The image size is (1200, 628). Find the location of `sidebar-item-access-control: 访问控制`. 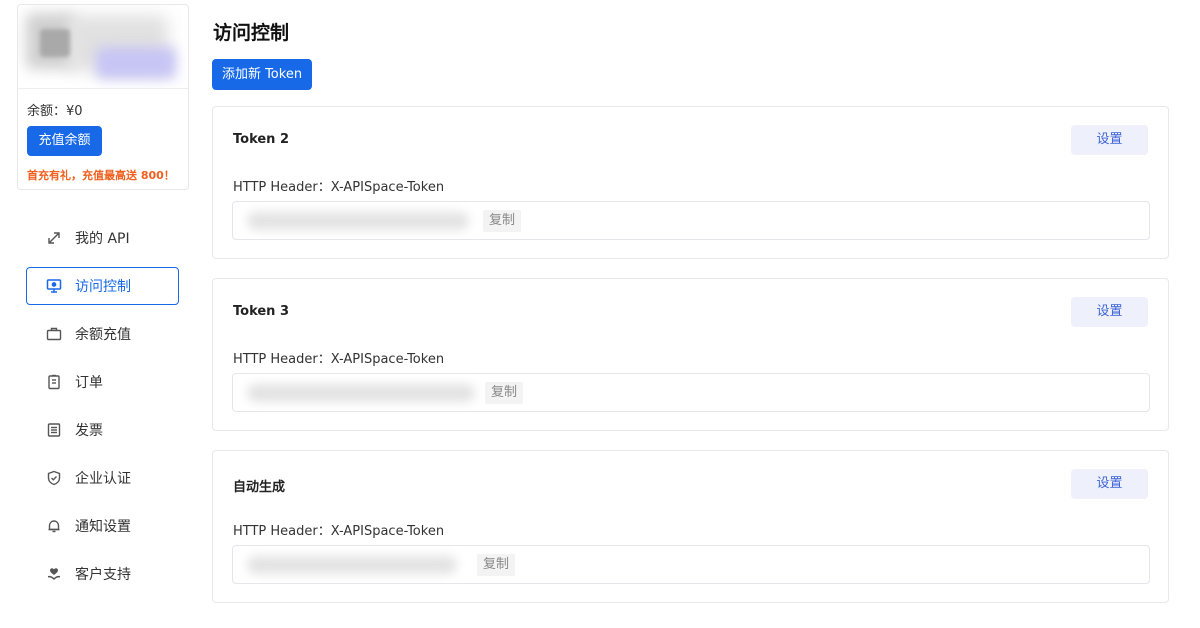

sidebar-item-access-control: 访问控制 is located at coordinates (102, 286).